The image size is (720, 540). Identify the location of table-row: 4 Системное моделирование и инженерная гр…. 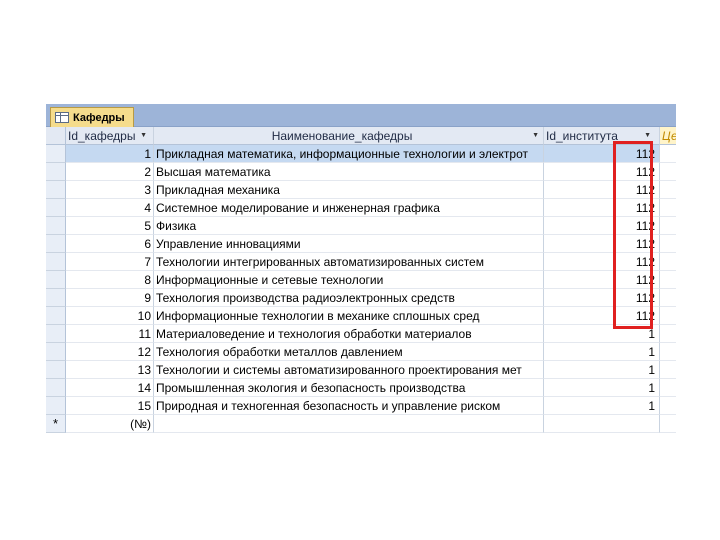
(361, 208).